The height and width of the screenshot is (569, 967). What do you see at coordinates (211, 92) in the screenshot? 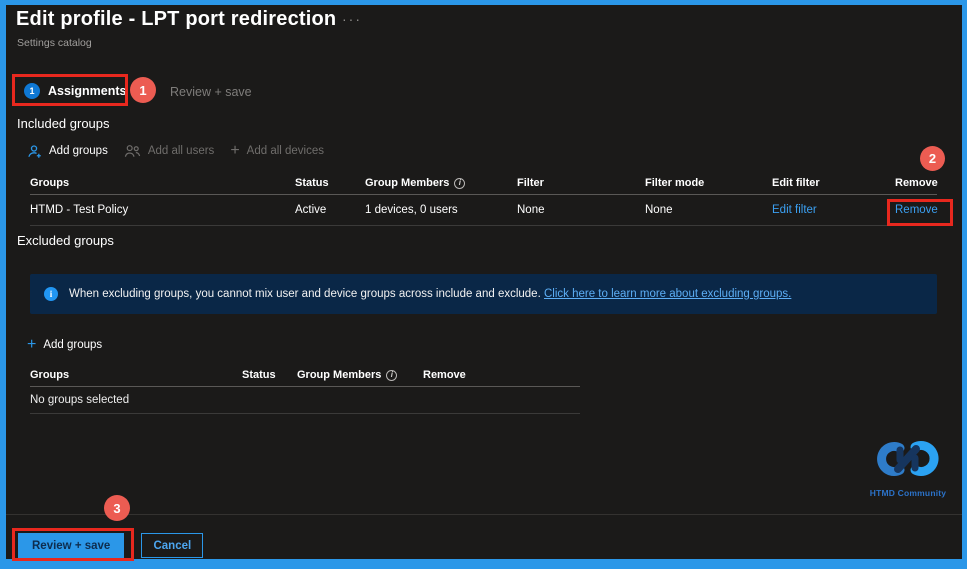
I see `tab-review-save: Review + save` at bounding box center [211, 92].